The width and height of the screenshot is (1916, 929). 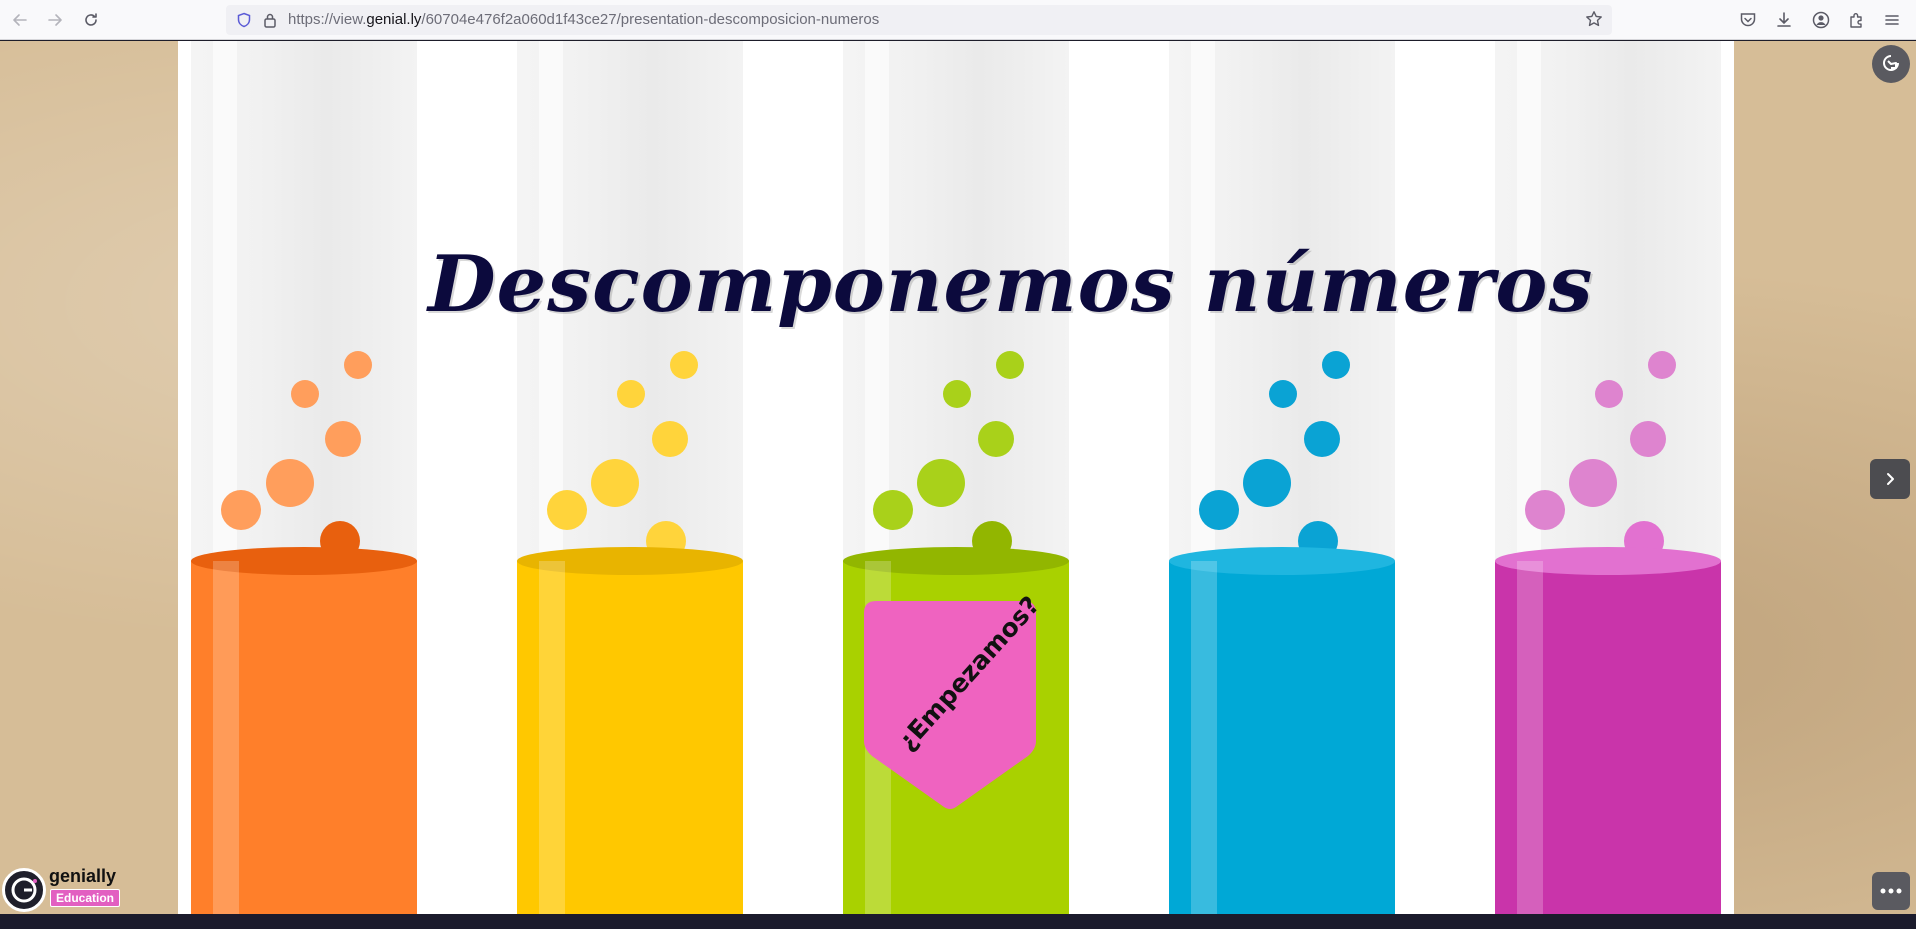 I want to click on forward-button, so click(x=55, y=20).